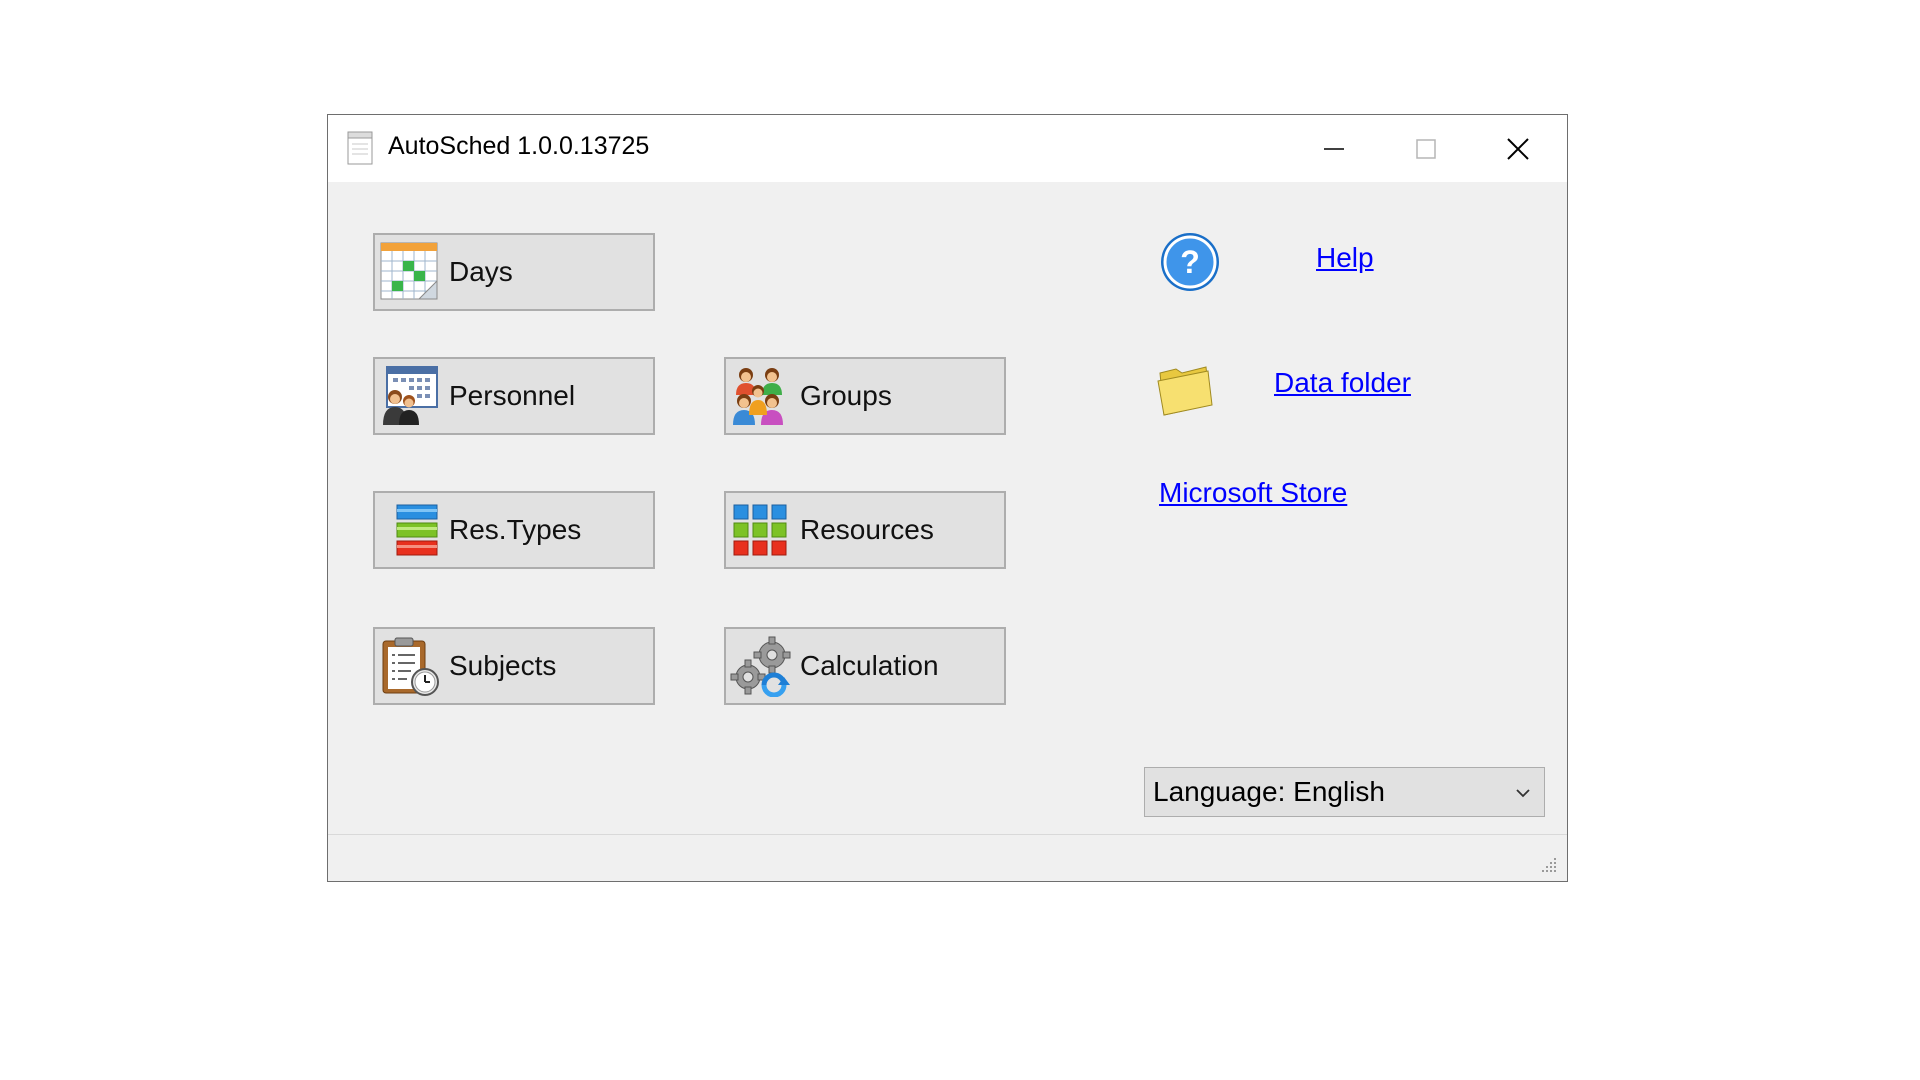 Image resolution: width=1920 pixels, height=1080 pixels. I want to click on res-types-label: Res.Types, so click(515, 529).